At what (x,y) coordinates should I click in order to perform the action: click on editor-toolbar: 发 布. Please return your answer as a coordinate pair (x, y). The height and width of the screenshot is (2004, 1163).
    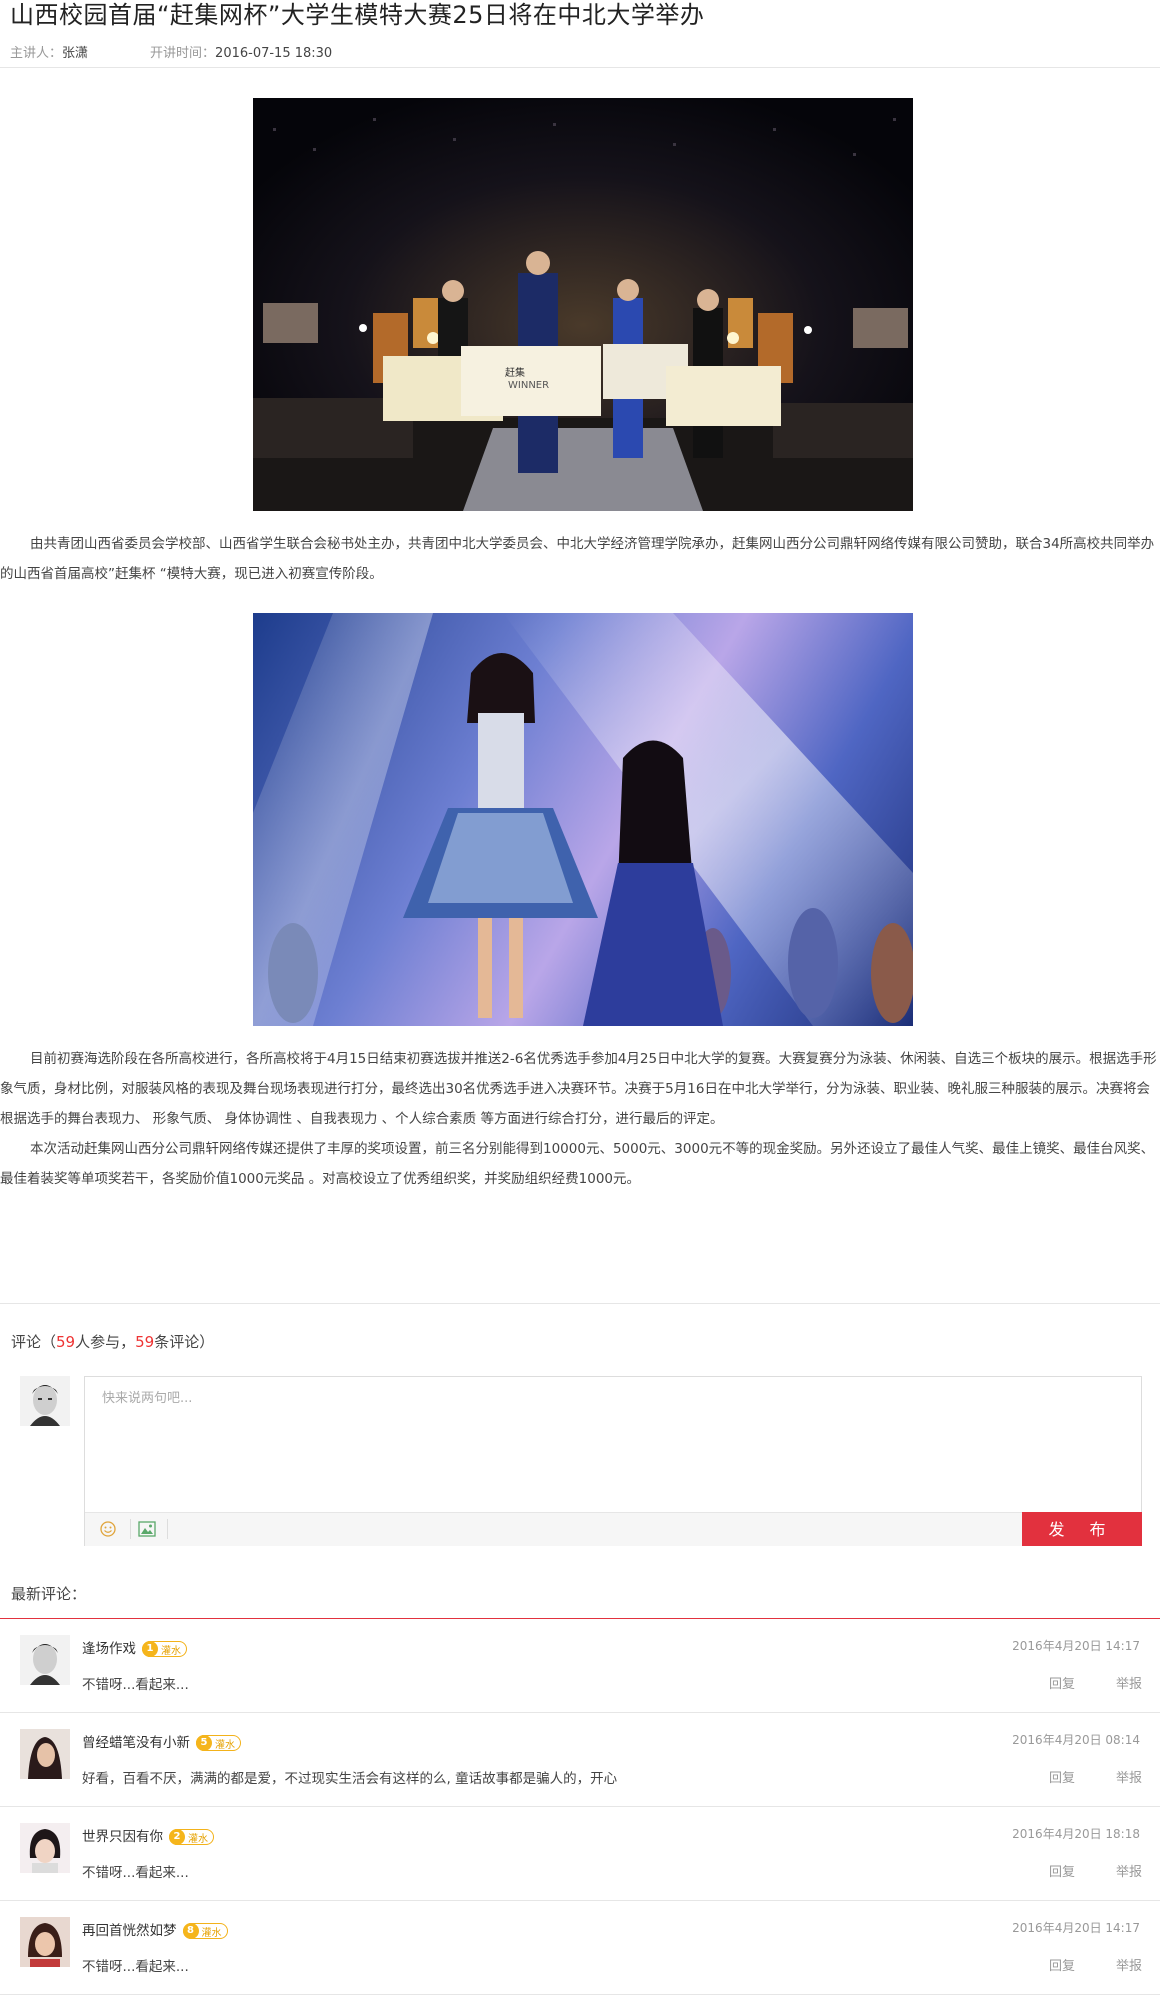
    Looking at the image, I should click on (613, 1529).